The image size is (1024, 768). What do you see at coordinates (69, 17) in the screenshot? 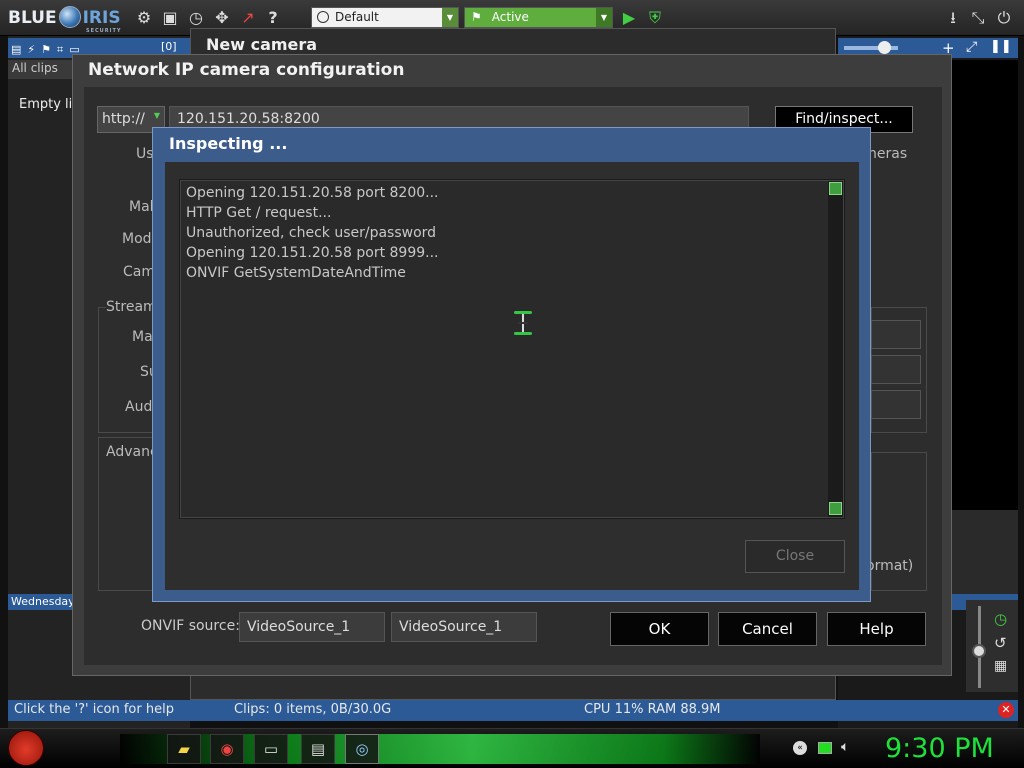
I see `logo-orb-icon` at bounding box center [69, 17].